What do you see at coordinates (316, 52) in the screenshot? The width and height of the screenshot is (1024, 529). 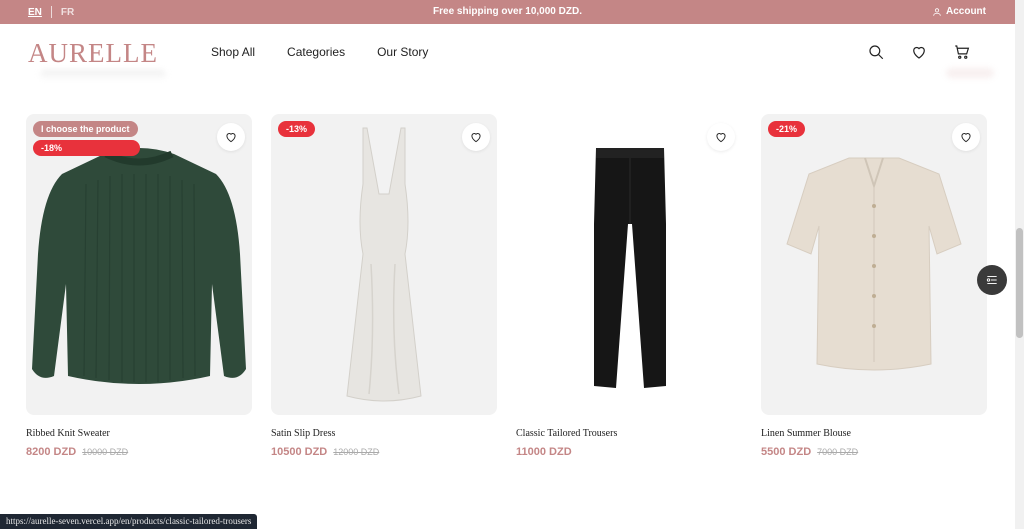 I see `nav-categories: Categories` at bounding box center [316, 52].